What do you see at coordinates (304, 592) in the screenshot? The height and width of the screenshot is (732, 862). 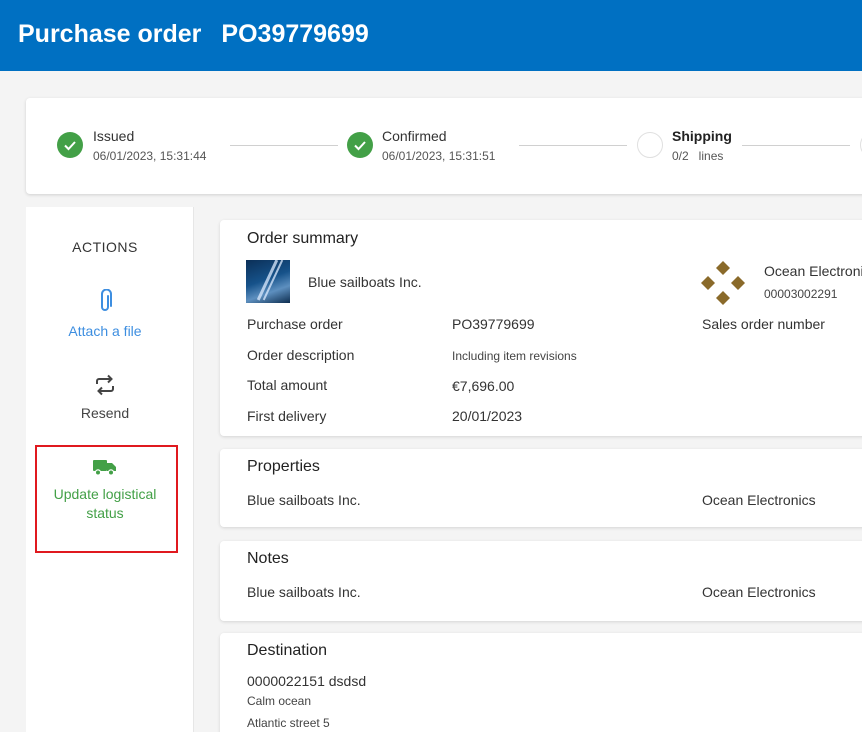 I see `notes-buyer: Blue sailboats Inc.` at bounding box center [304, 592].